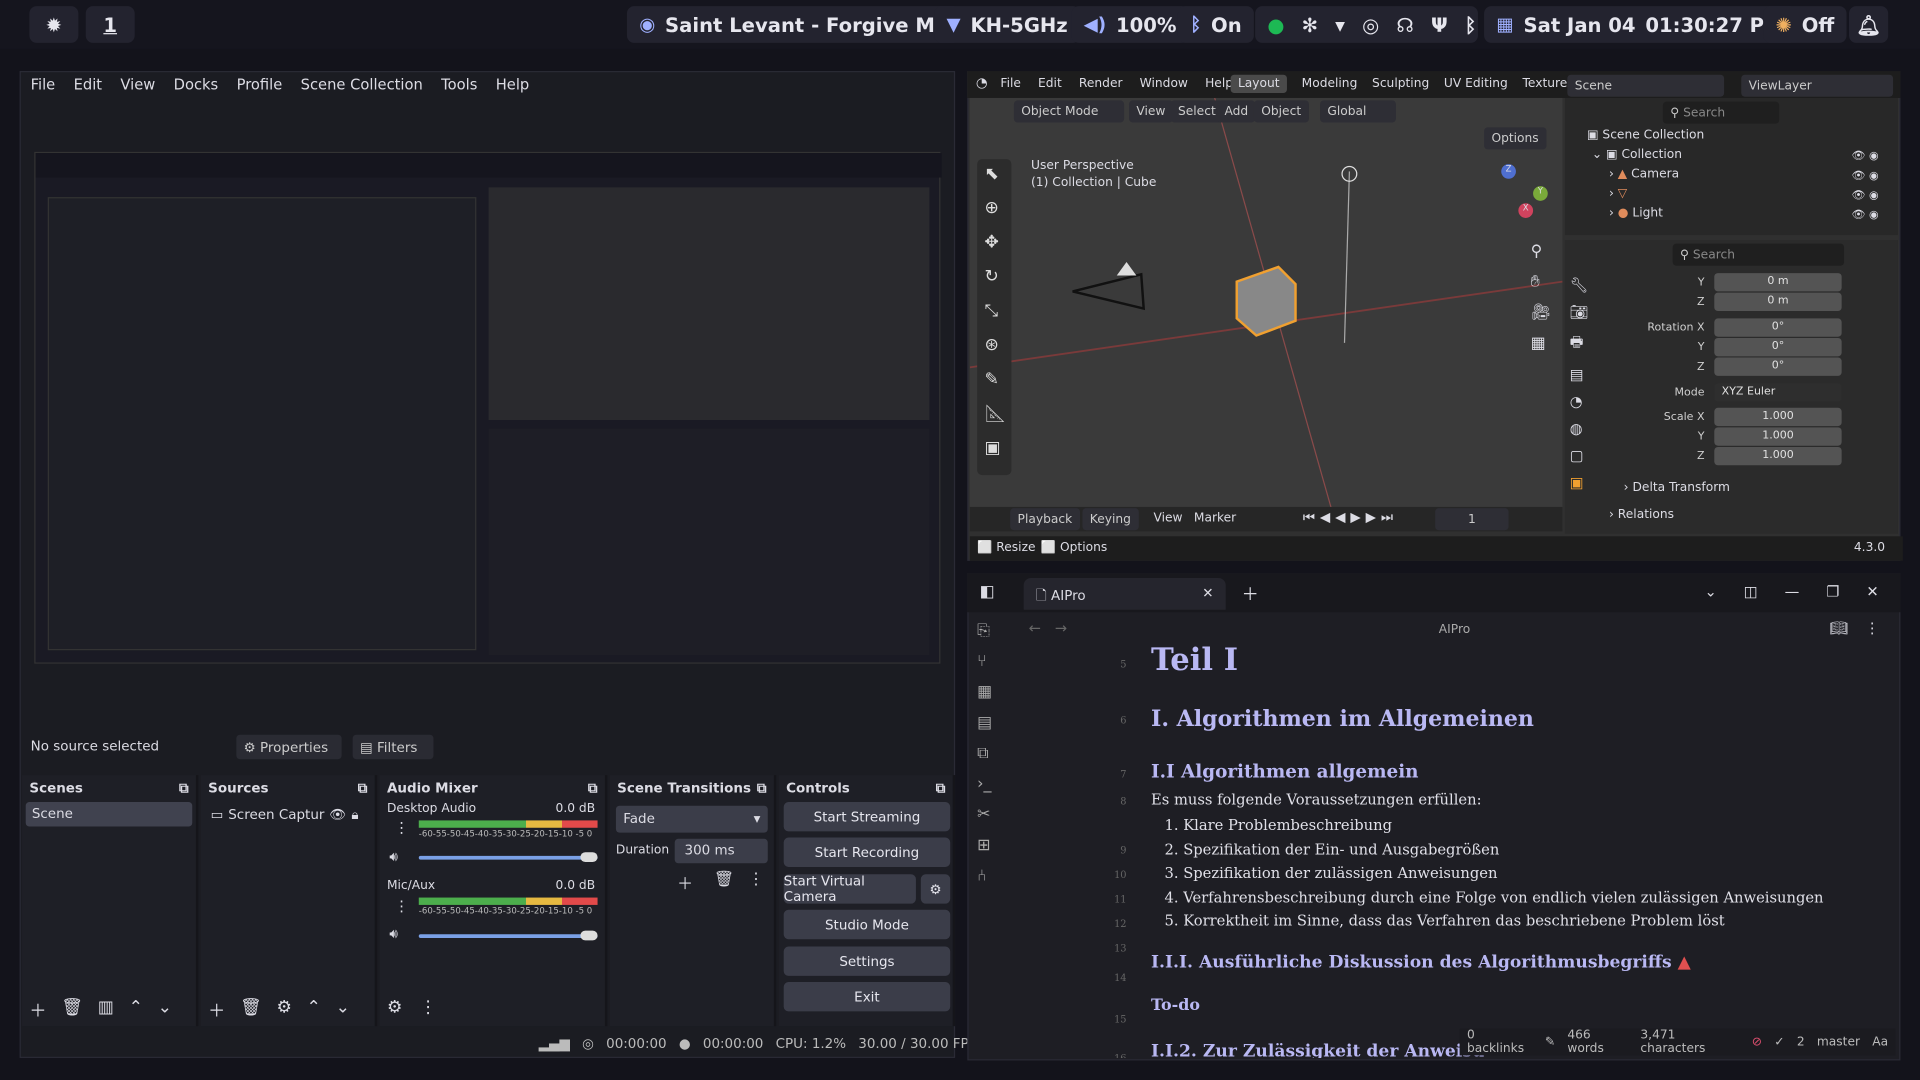 The height and width of the screenshot is (1080, 1920). Describe the element at coordinates (136, 1010) in the screenshot. I see `chevron-up-icon: ⌃` at that location.